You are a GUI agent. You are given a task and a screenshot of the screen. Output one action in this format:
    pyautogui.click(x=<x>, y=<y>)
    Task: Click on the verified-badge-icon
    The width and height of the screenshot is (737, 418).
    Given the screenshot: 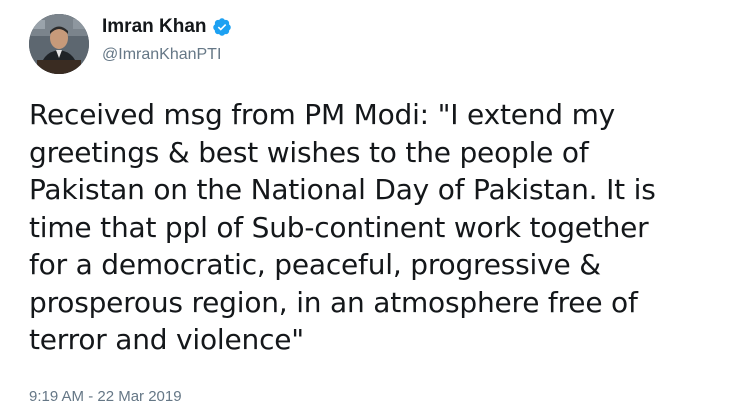 What is the action you would take?
    pyautogui.click(x=222, y=27)
    